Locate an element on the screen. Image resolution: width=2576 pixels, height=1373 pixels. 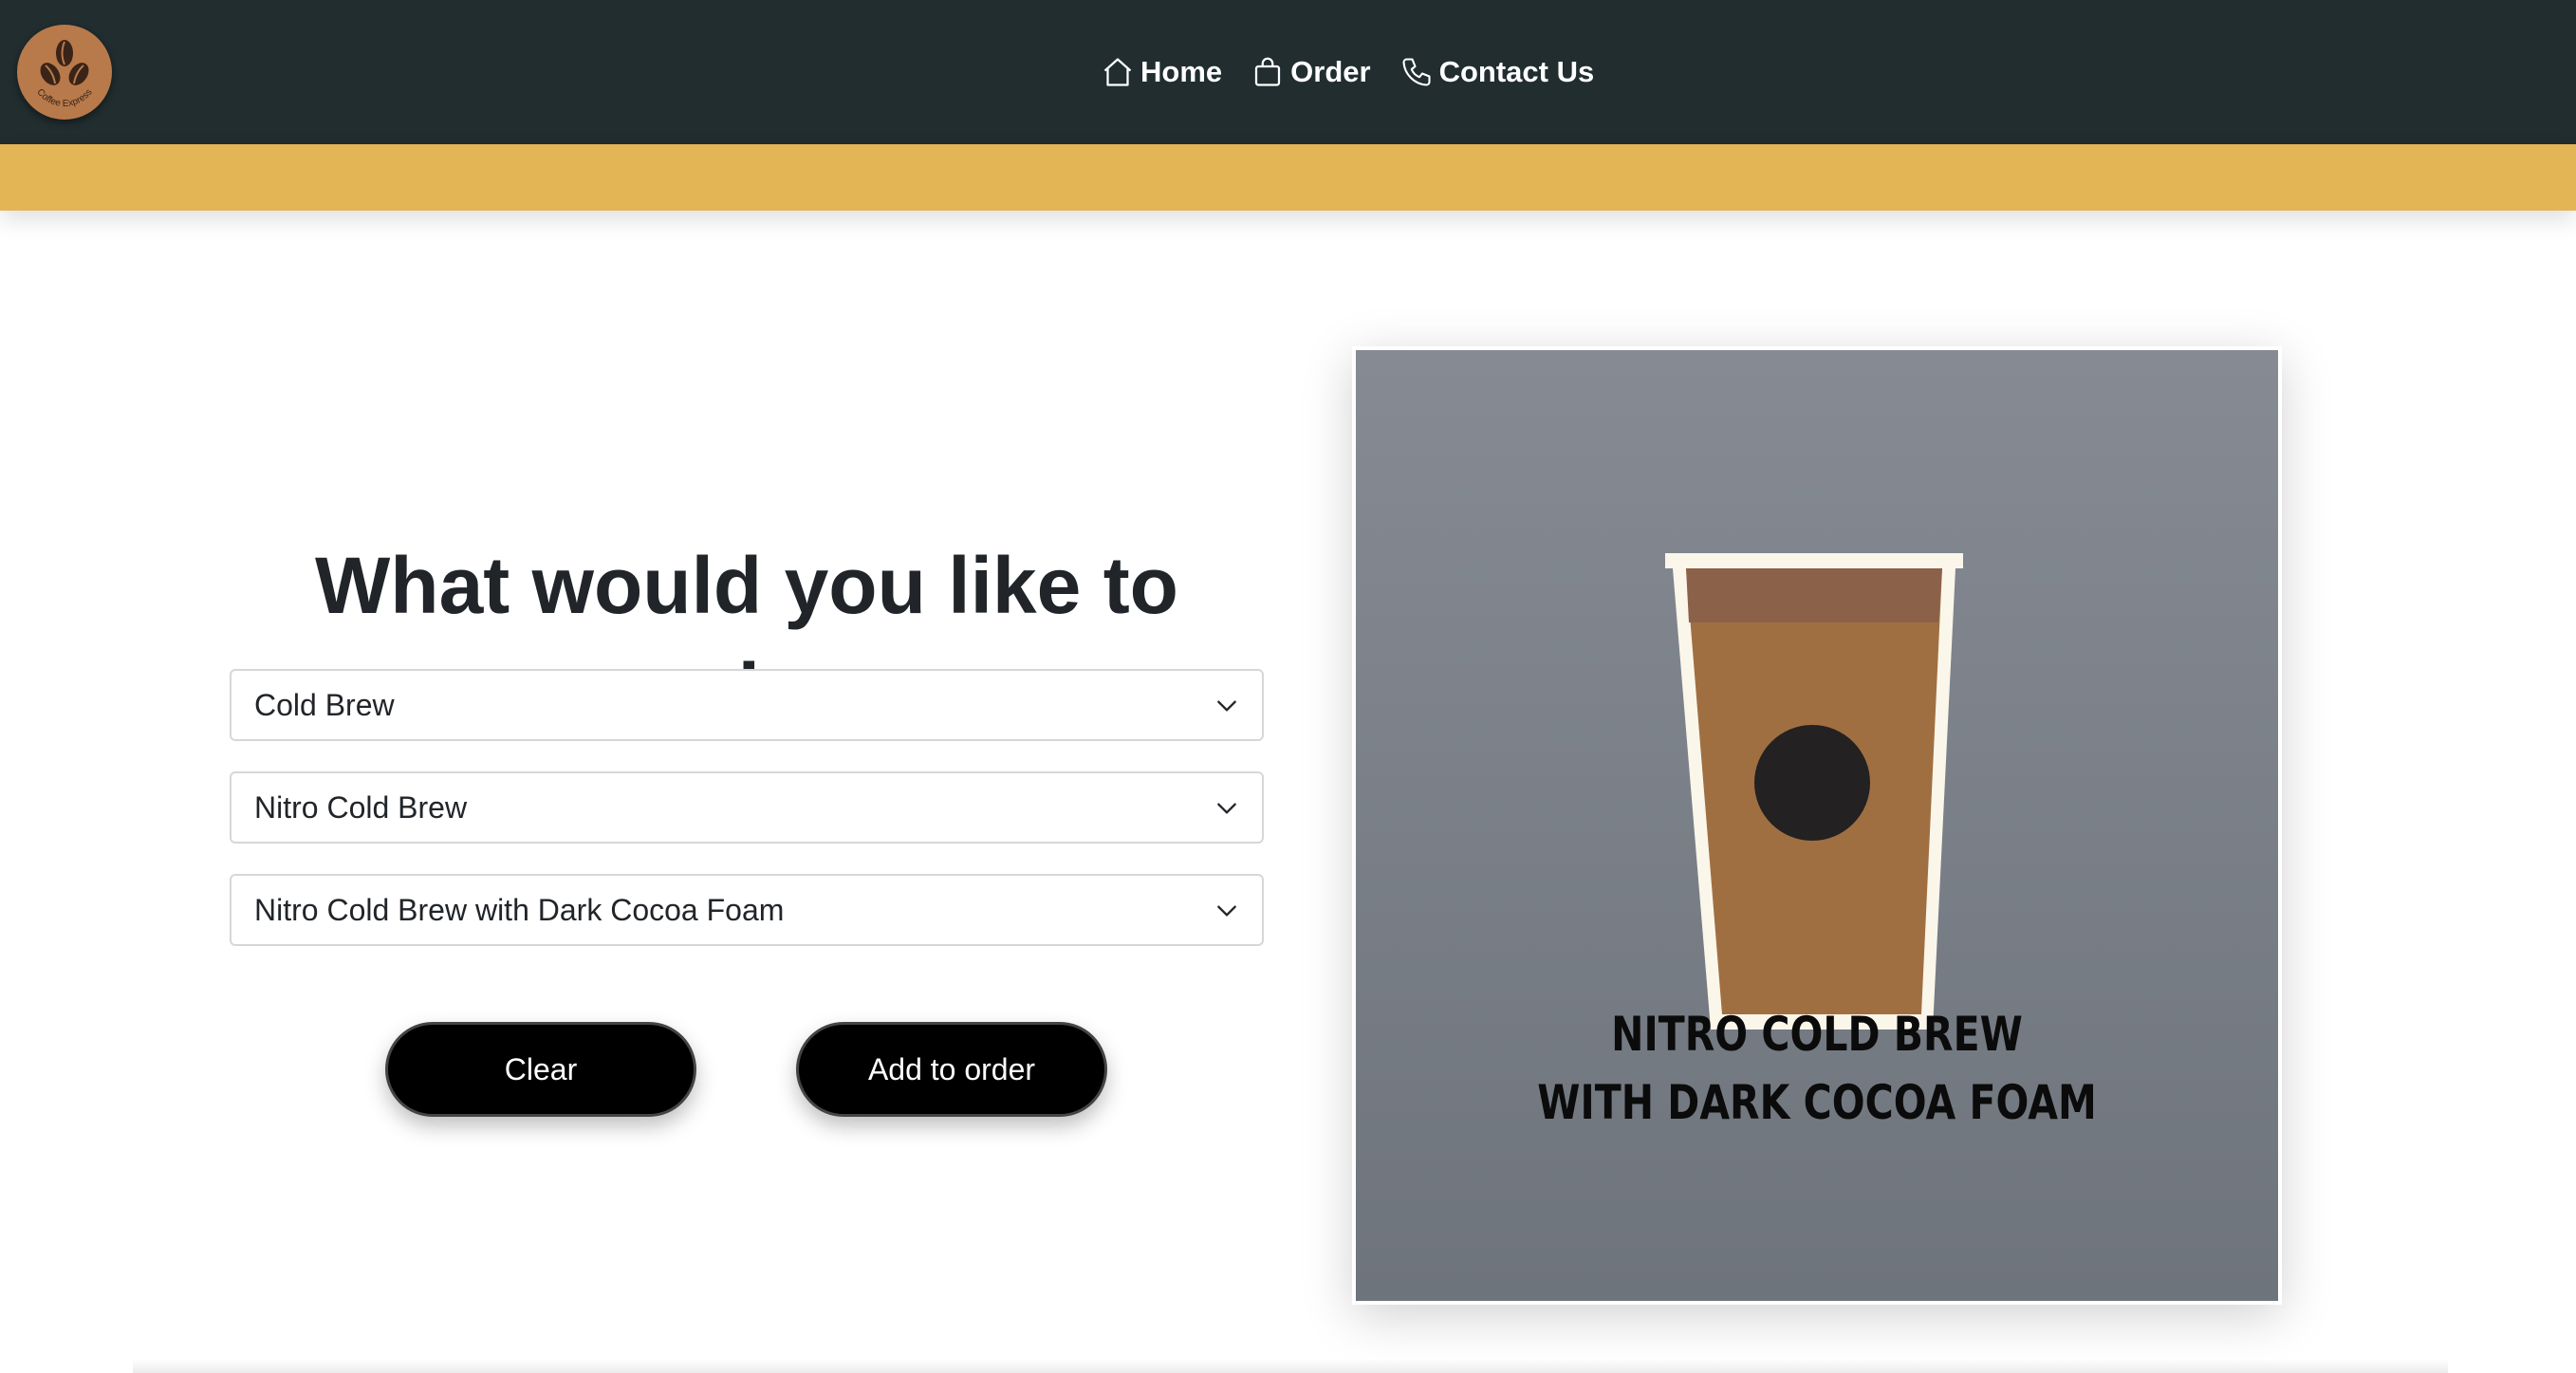
nav-label-order: Order is located at coordinates (1330, 72).